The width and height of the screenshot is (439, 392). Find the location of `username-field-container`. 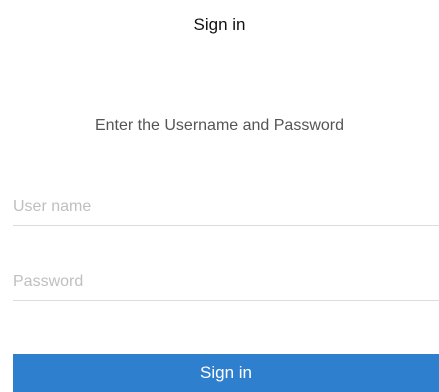

username-field-container is located at coordinates (226, 210).